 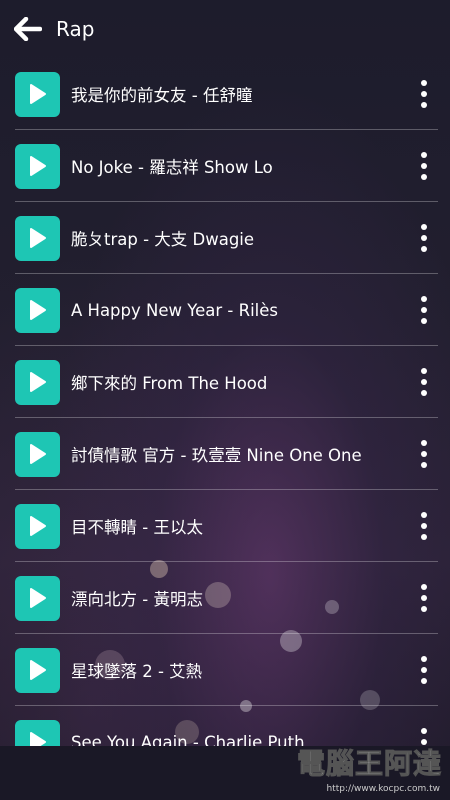 What do you see at coordinates (174, 310) in the screenshot?
I see `song-title: A Happy New Year - Rilès` at bounding box center [174, 310].